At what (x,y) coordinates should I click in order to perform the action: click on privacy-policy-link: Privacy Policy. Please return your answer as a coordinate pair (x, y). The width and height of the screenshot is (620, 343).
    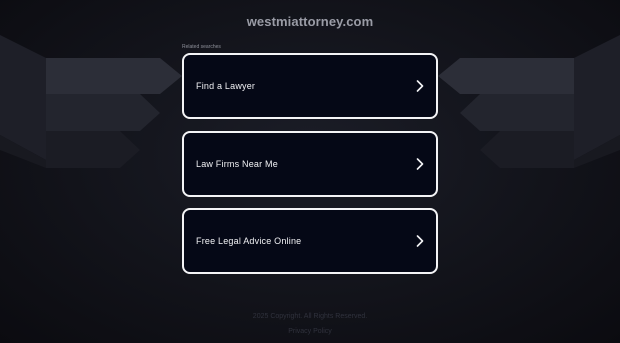
    Looking at the image, I should click on (310, 331).